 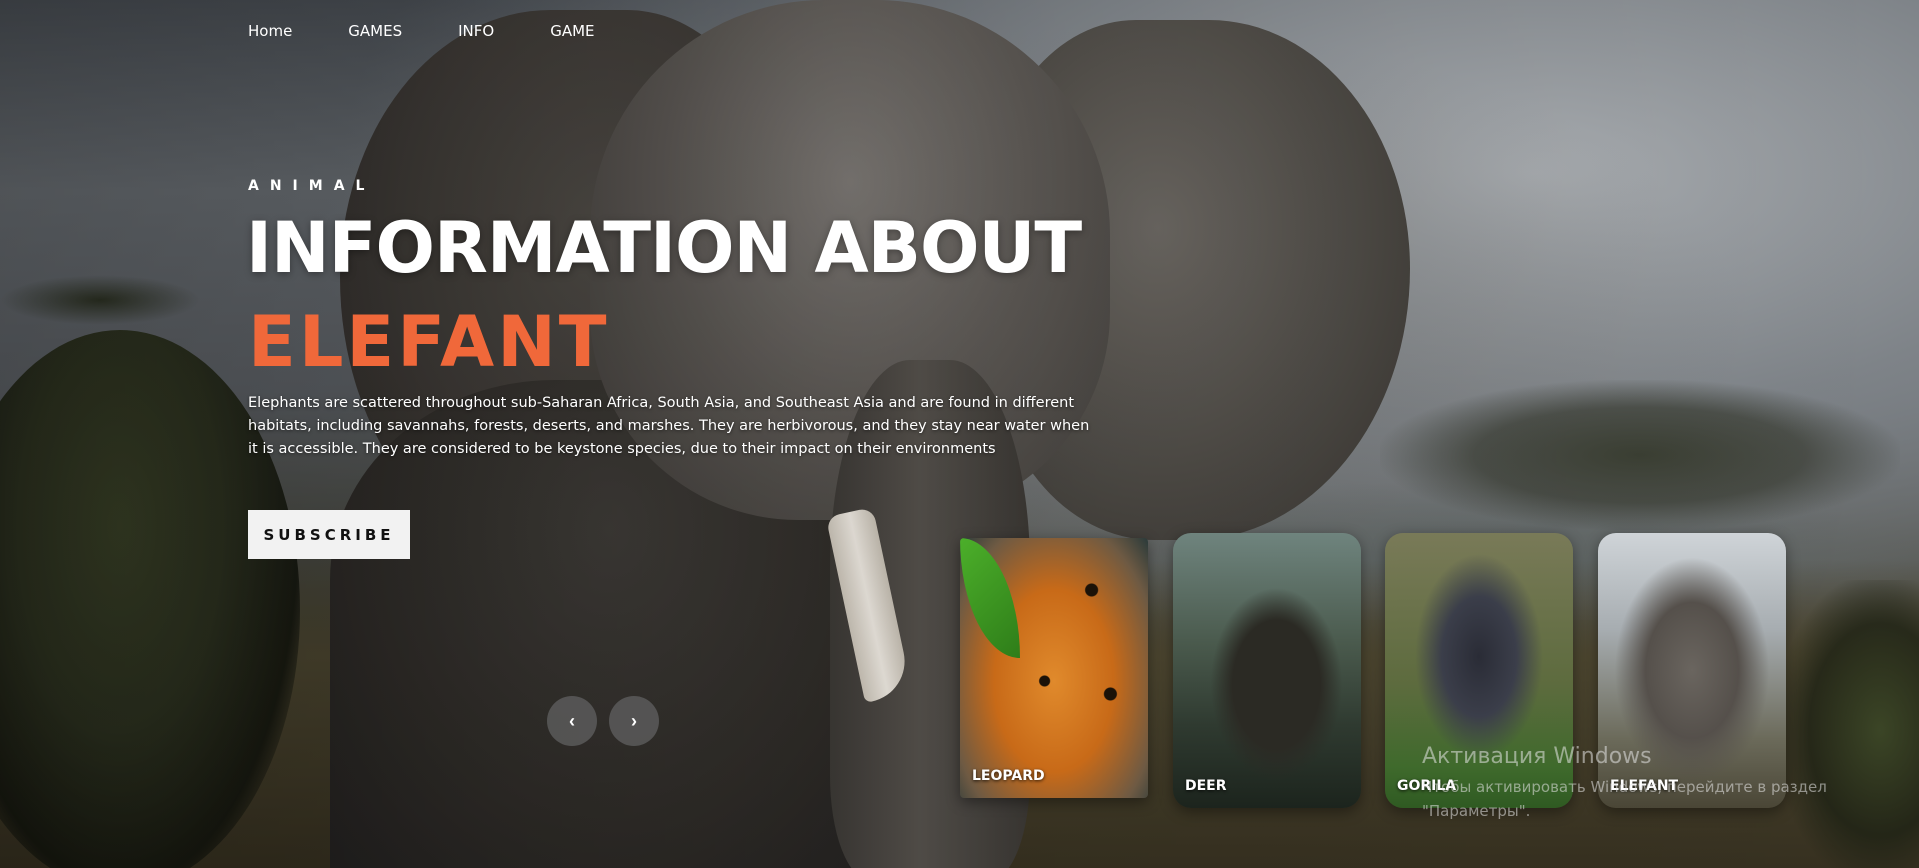 What do you see at coordinates (329, 534) in the screenshot?
I see `subscribe-button: SUBSCRIBE` at bounding box center [329, 534].